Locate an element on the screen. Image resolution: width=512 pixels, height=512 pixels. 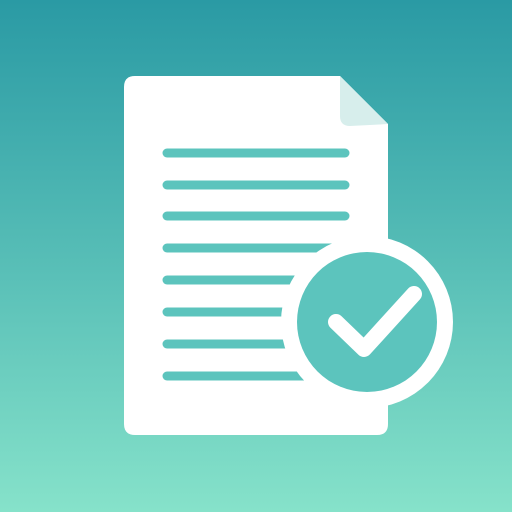
badge-fill is located at coordinates (367, 322).